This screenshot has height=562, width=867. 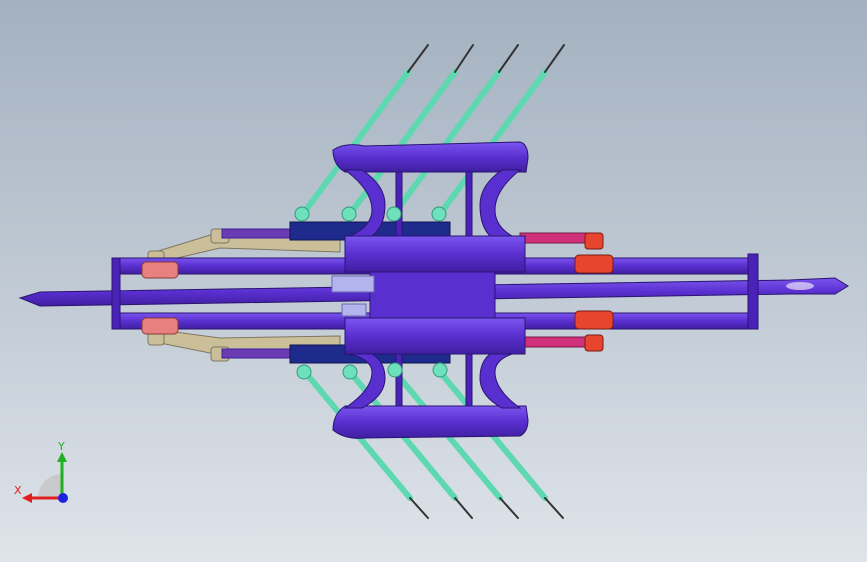 What do you see at coordinates (41, 471) in the screenshot?
I see `coordinate-triad: Y X` at bounding box center [41, 471].